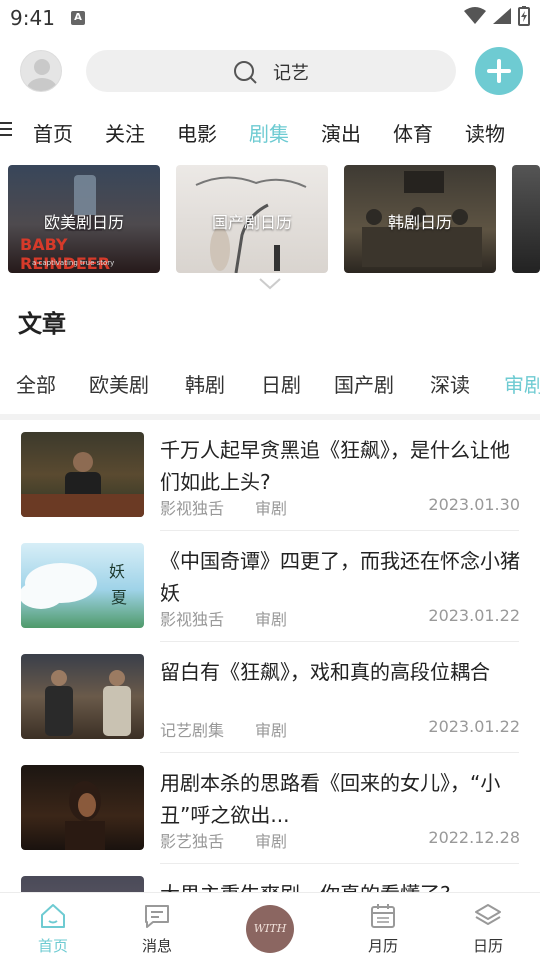 The height and width of the screenshot is (960, 540). I want to click on filter-chinese: 国产剧, so click(364, 383).